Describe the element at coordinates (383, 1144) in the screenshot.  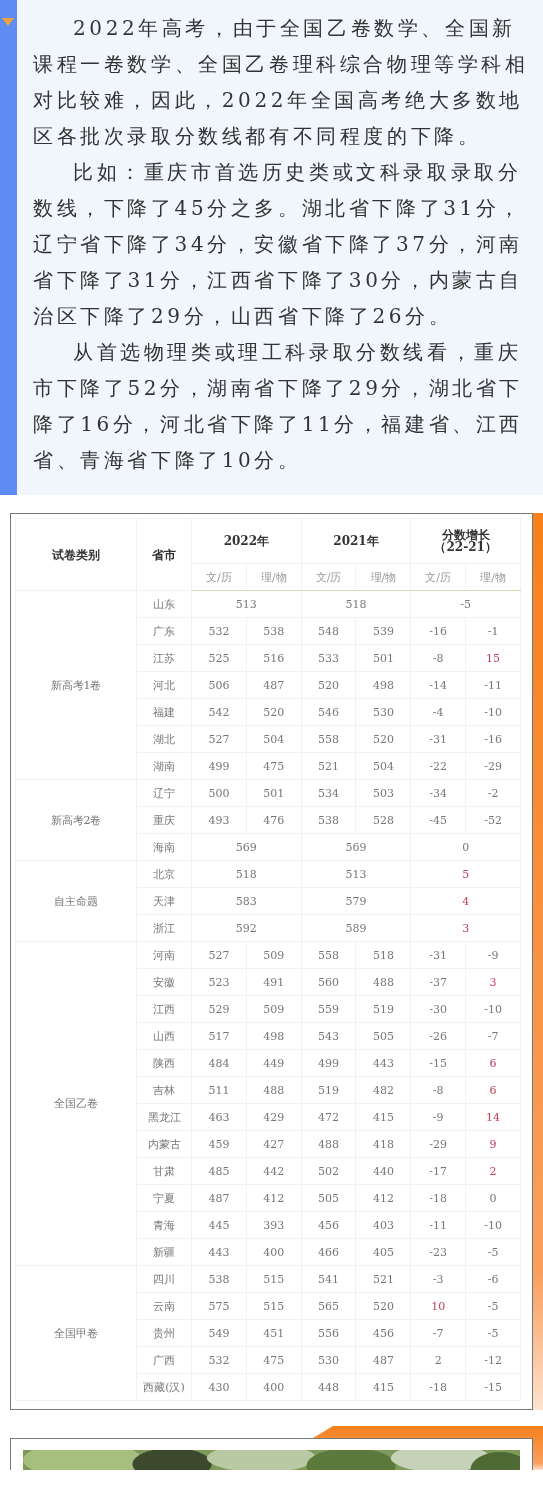
I see `score-cell: 418` at that location.